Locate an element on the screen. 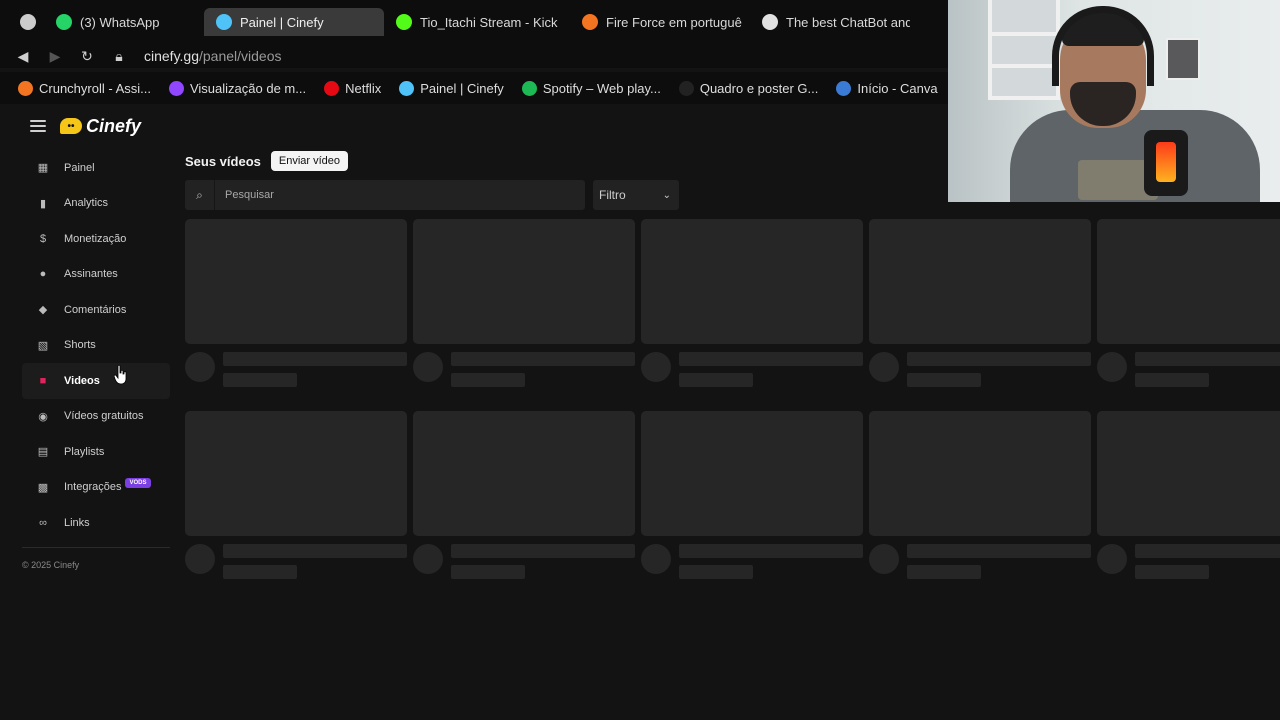  filter-dropdown: Filtro ⌄ is located at coordinates (636, 195).